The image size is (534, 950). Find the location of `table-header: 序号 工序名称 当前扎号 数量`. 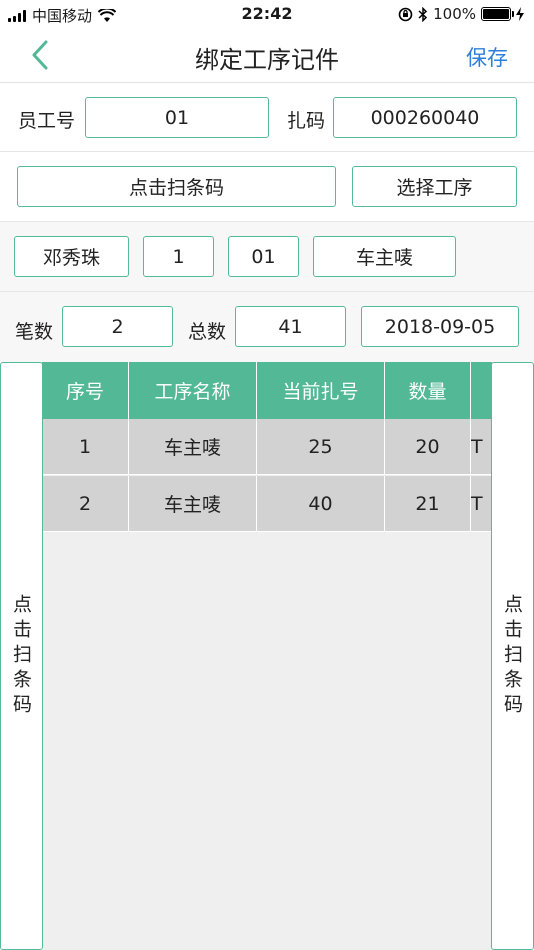

table-header: 序号 工序名称 当前扎号 数量 is located at coordinates (267, 390).